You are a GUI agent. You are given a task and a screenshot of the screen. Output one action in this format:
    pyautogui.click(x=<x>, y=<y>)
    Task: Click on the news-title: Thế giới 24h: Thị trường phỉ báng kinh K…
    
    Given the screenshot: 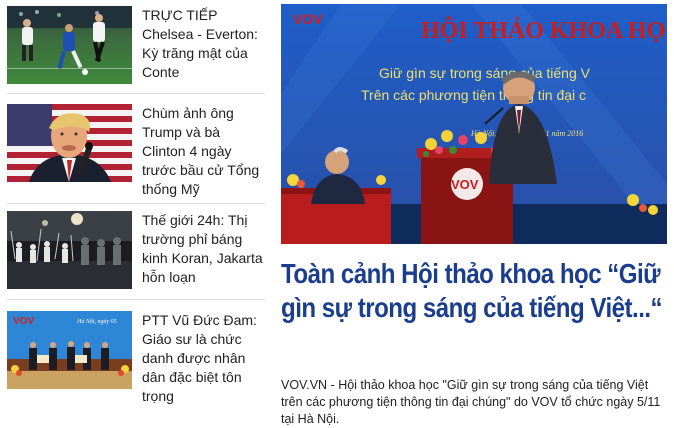 What is the action you would take?
    pyautogui.click(x=204, y=249)
    